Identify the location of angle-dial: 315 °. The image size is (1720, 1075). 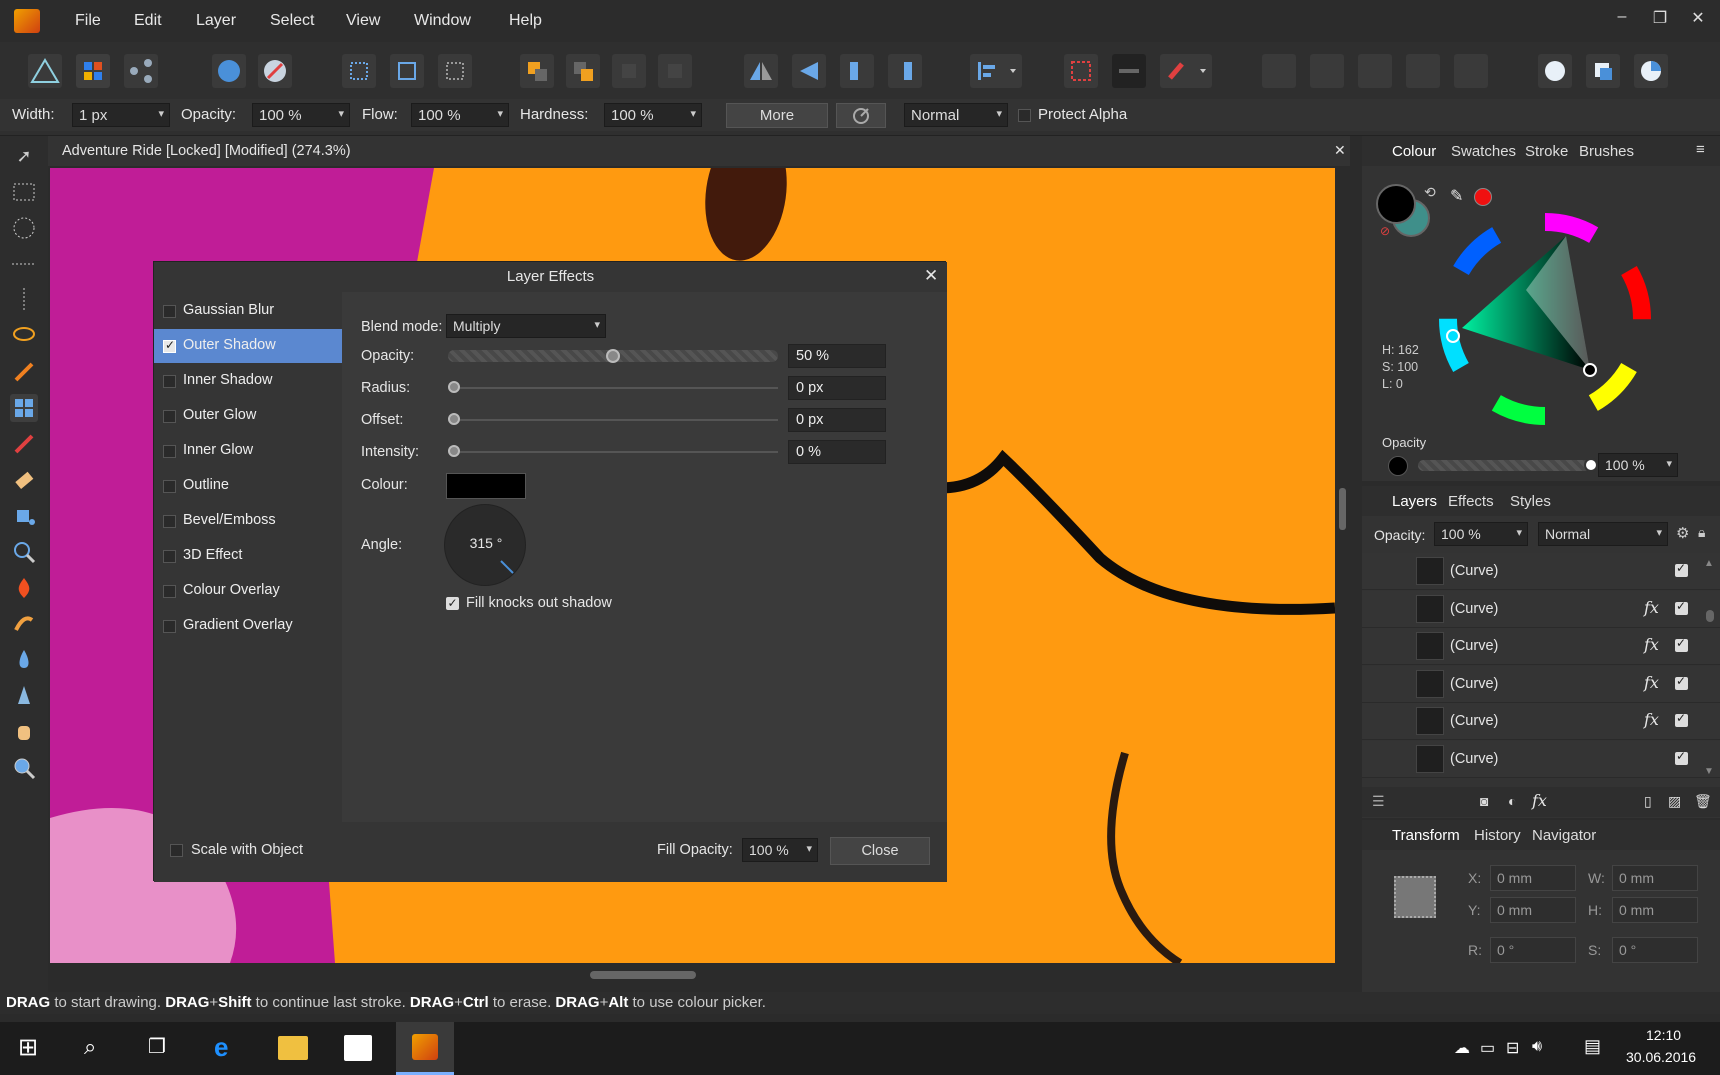
(485, 545).